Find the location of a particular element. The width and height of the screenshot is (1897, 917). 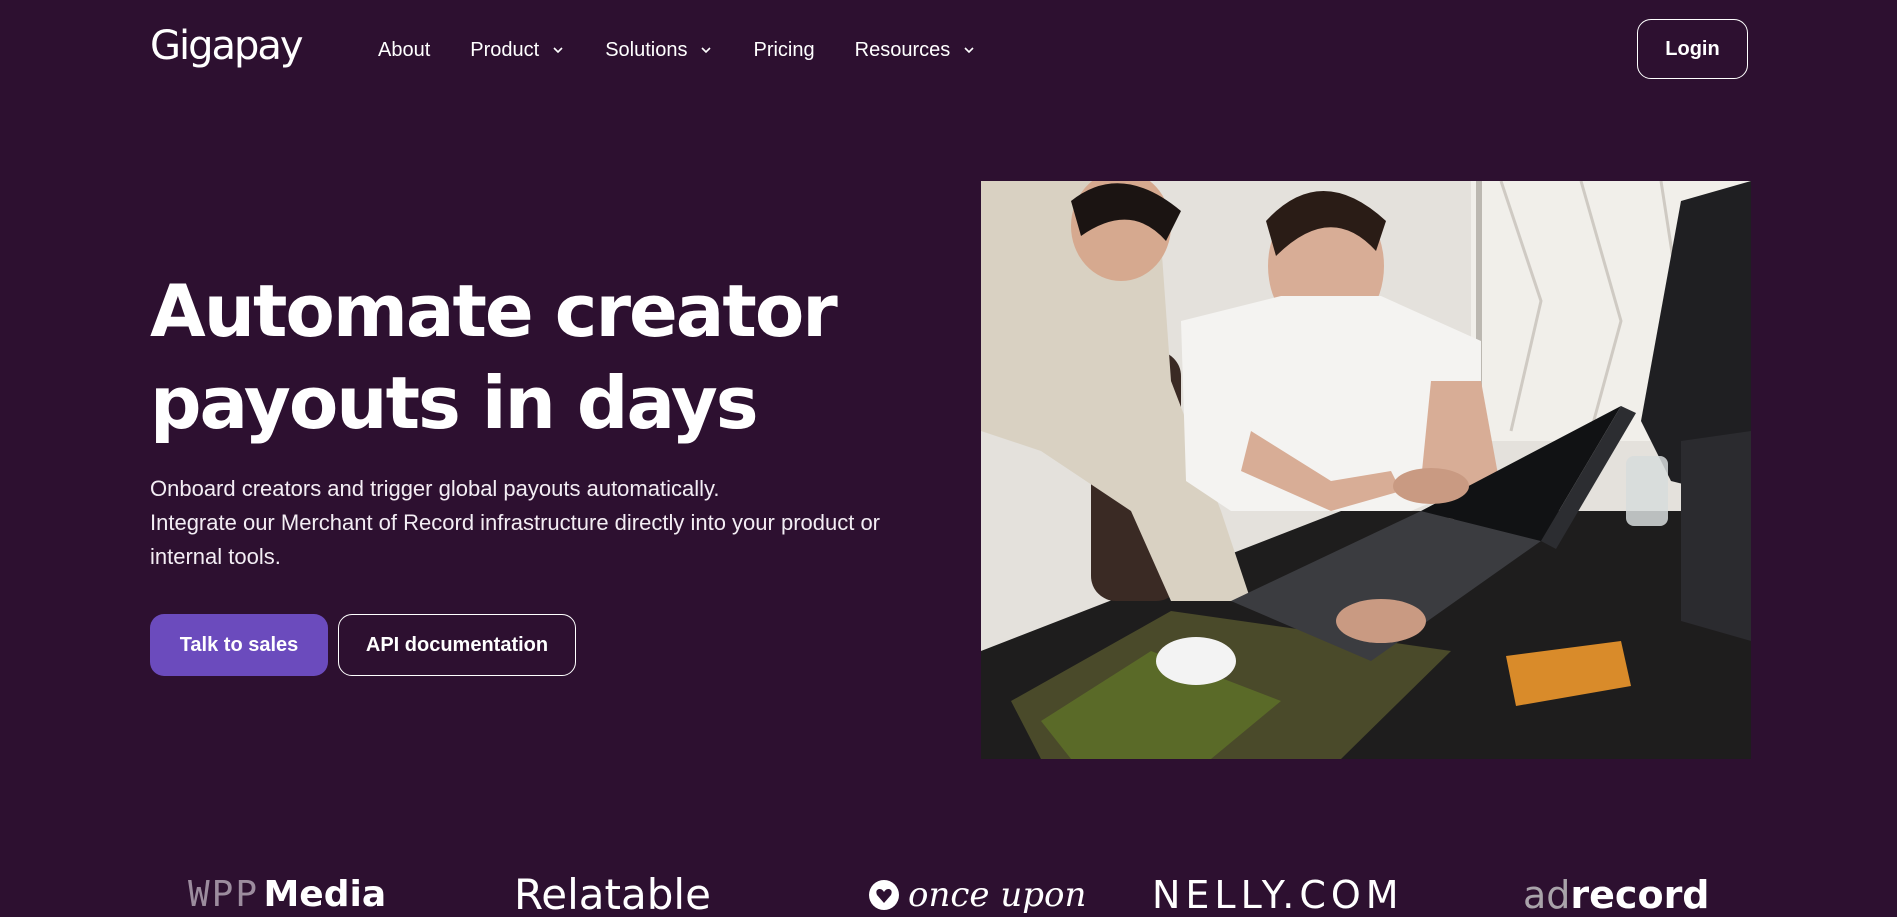

nav-item-label: Product is located at coordinates (505, 50).